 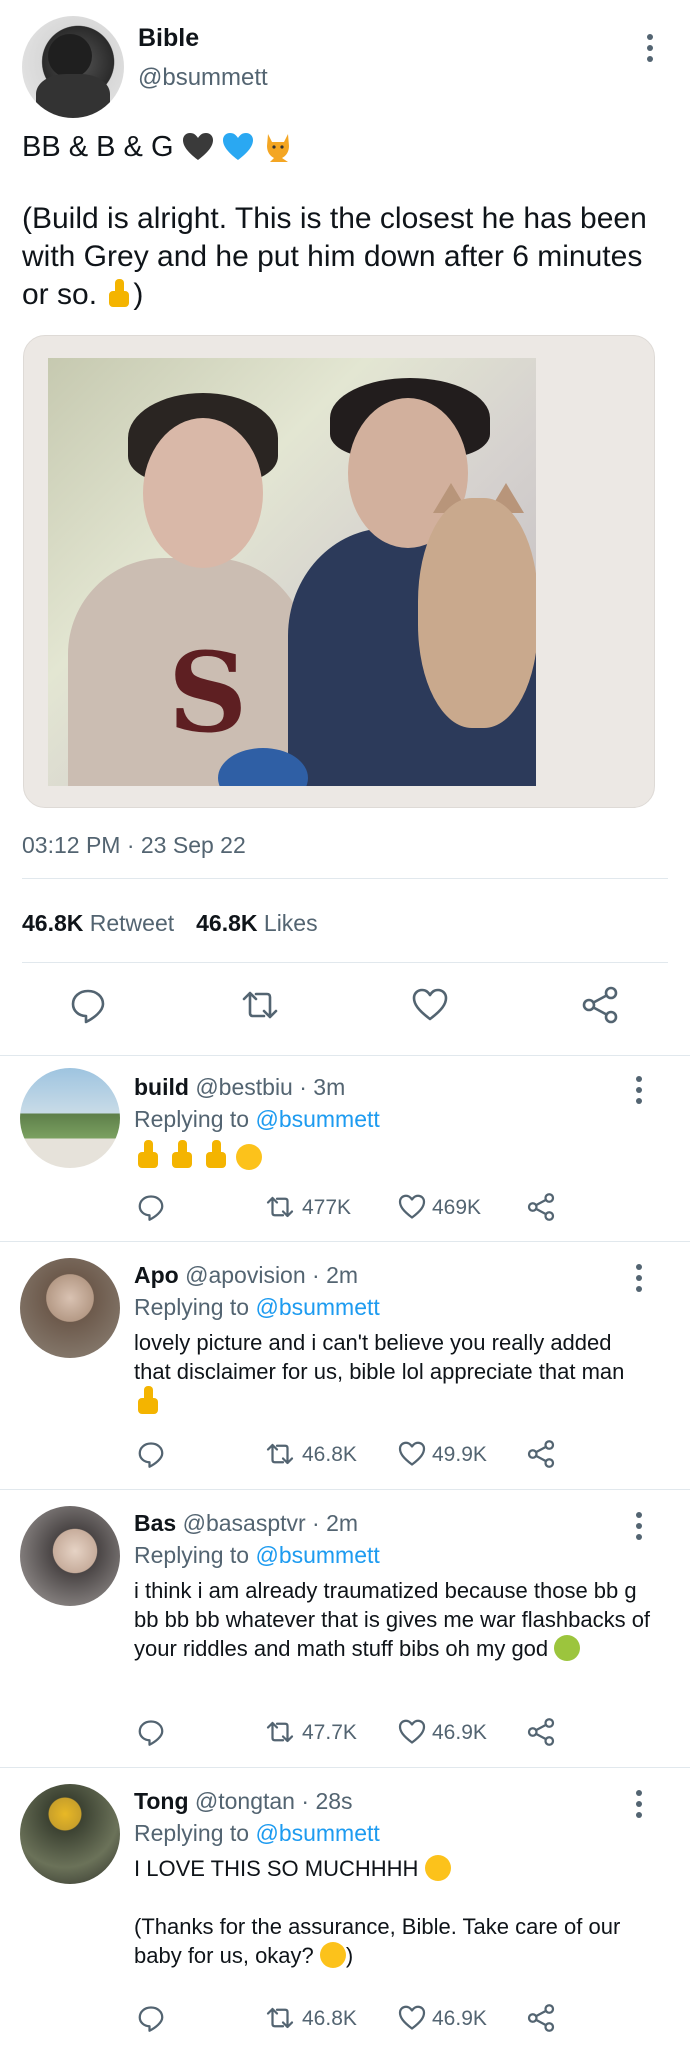 I want to click on reply-header: Apo @apovision · 2m, so click(x=246, y=1275).